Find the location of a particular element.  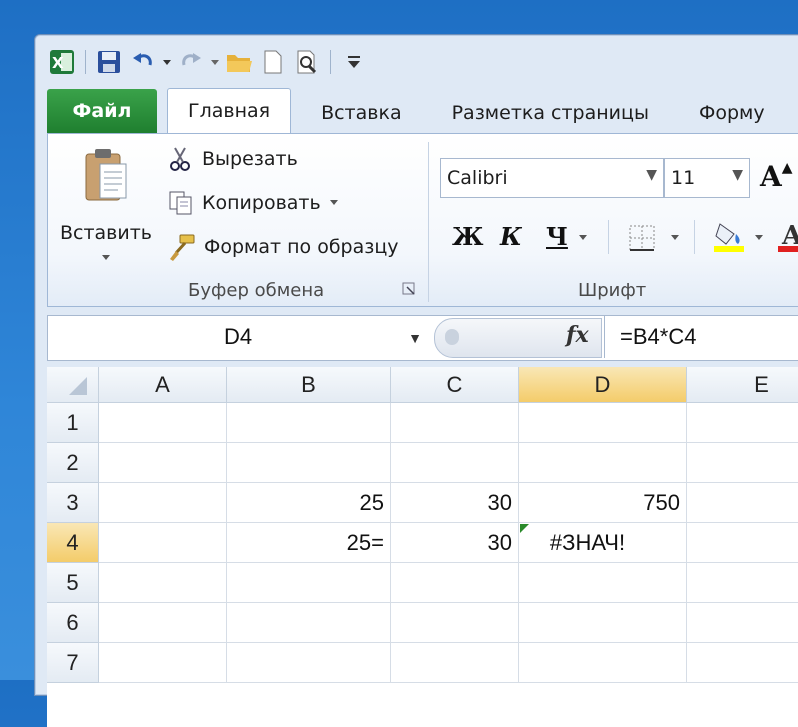

column-header-c: C is located at coordinates (455, 385).